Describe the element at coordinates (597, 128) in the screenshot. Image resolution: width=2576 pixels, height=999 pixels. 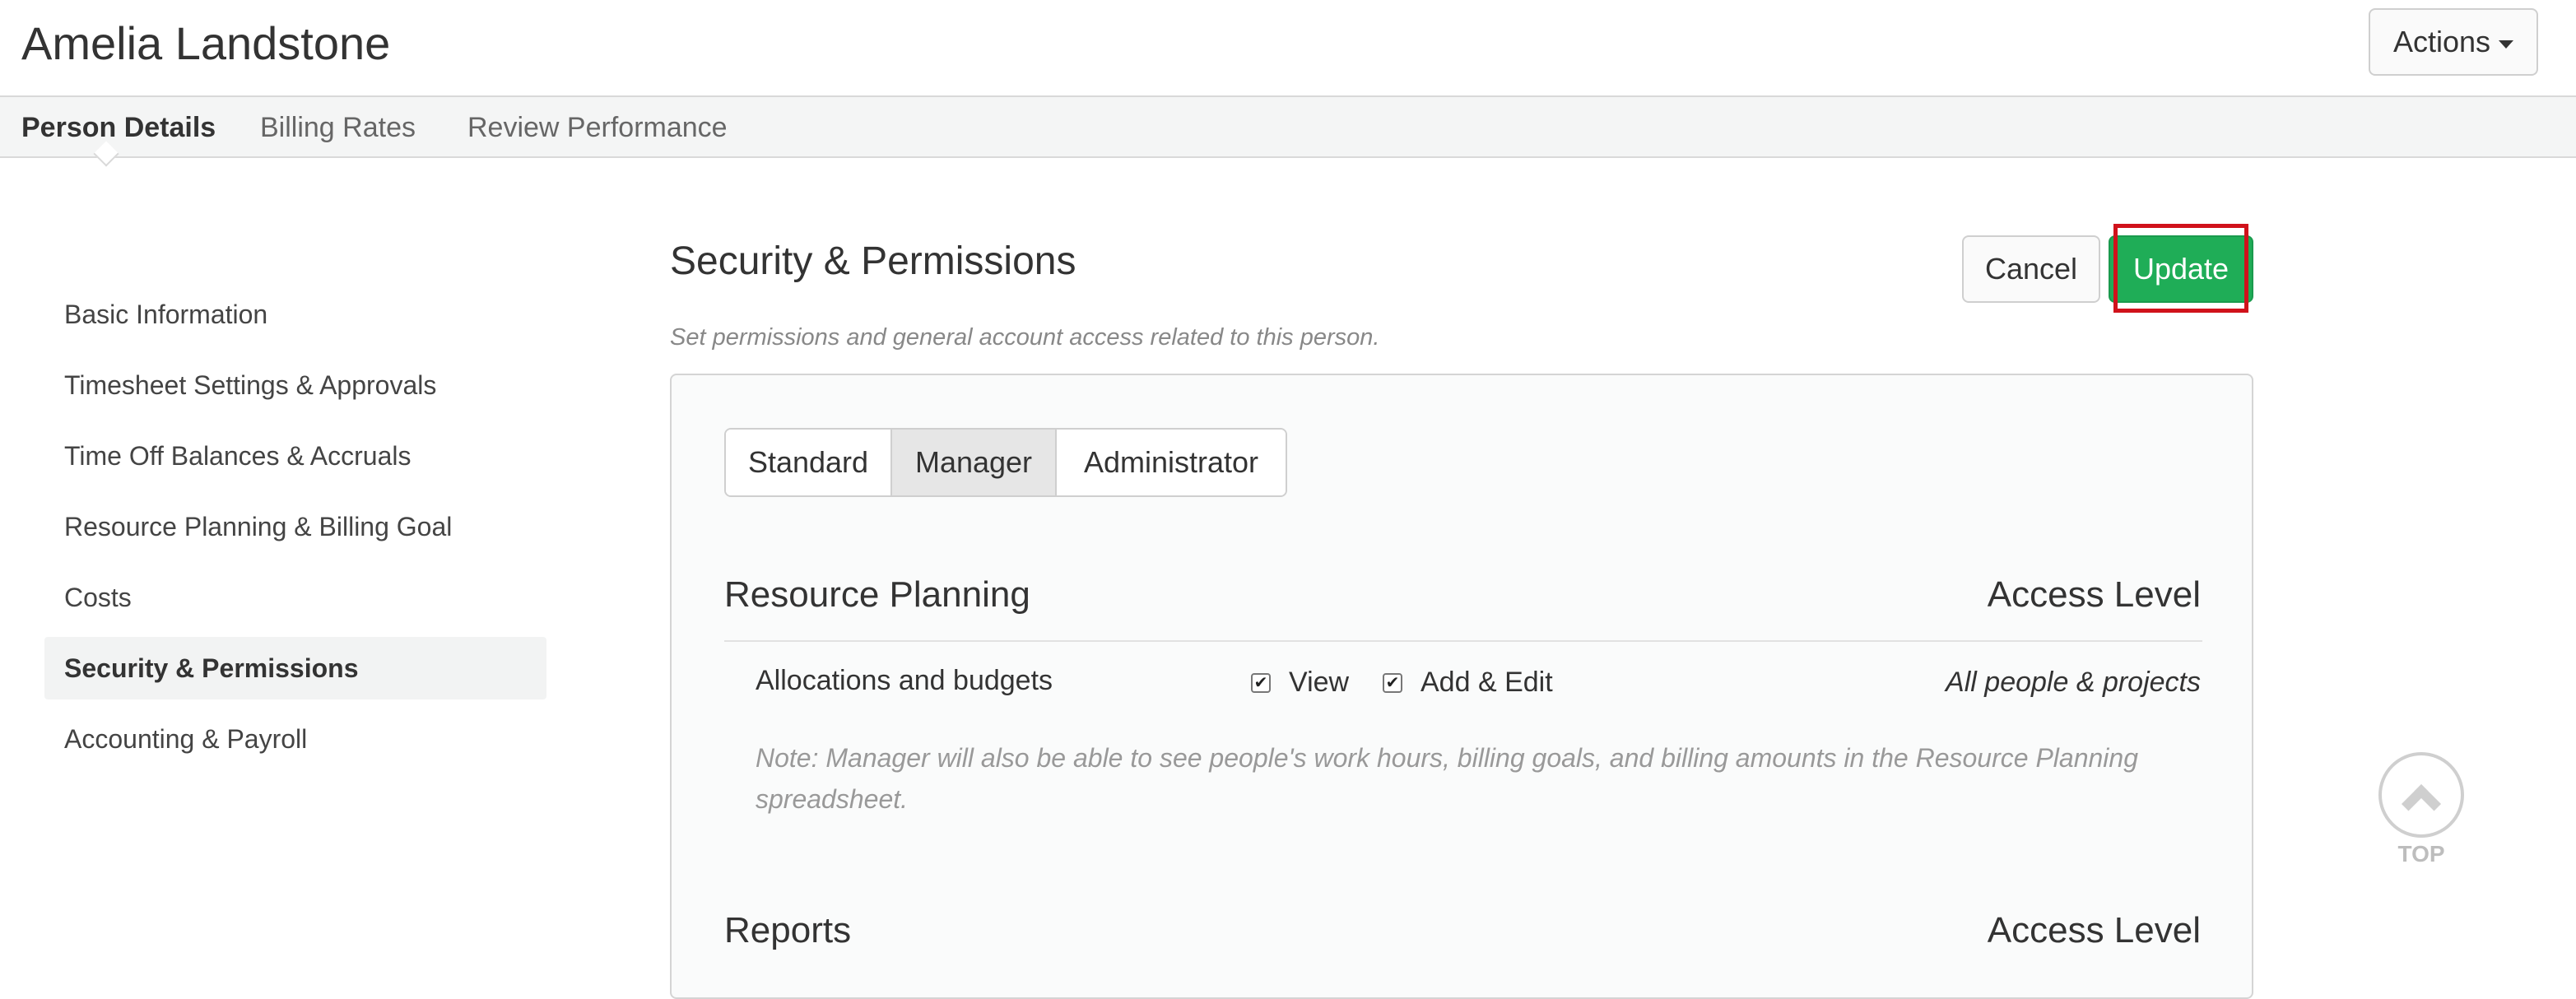
I see `tab-review-performance: Review Performance` at that location.